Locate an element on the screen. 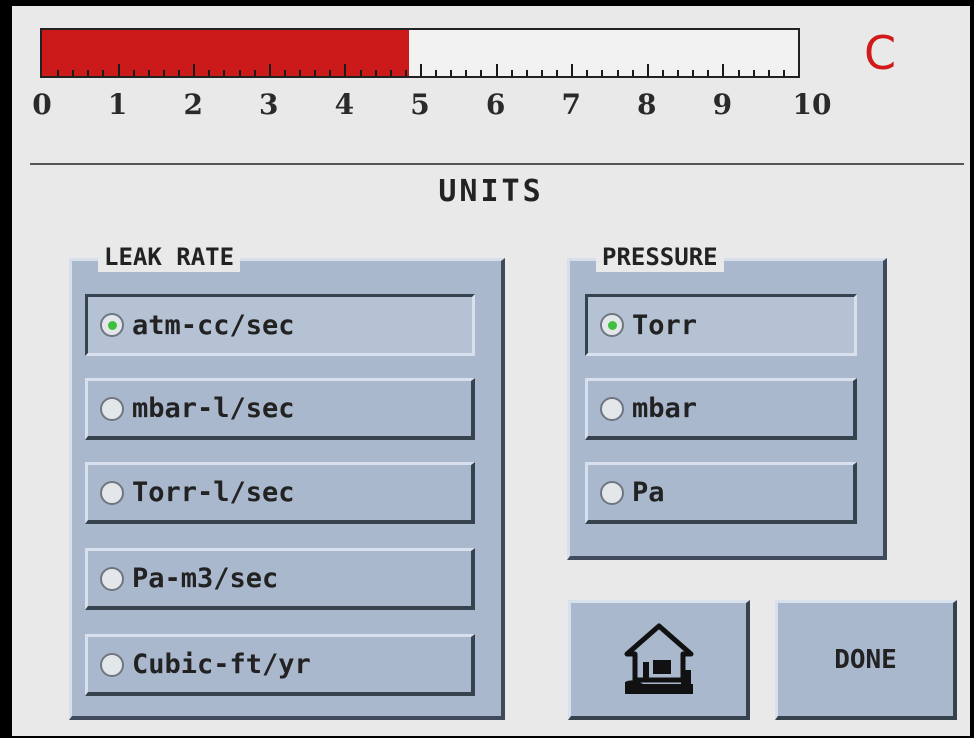 The image size is (974, 738). scale-label: 8 is located at coordinates (647, 104).